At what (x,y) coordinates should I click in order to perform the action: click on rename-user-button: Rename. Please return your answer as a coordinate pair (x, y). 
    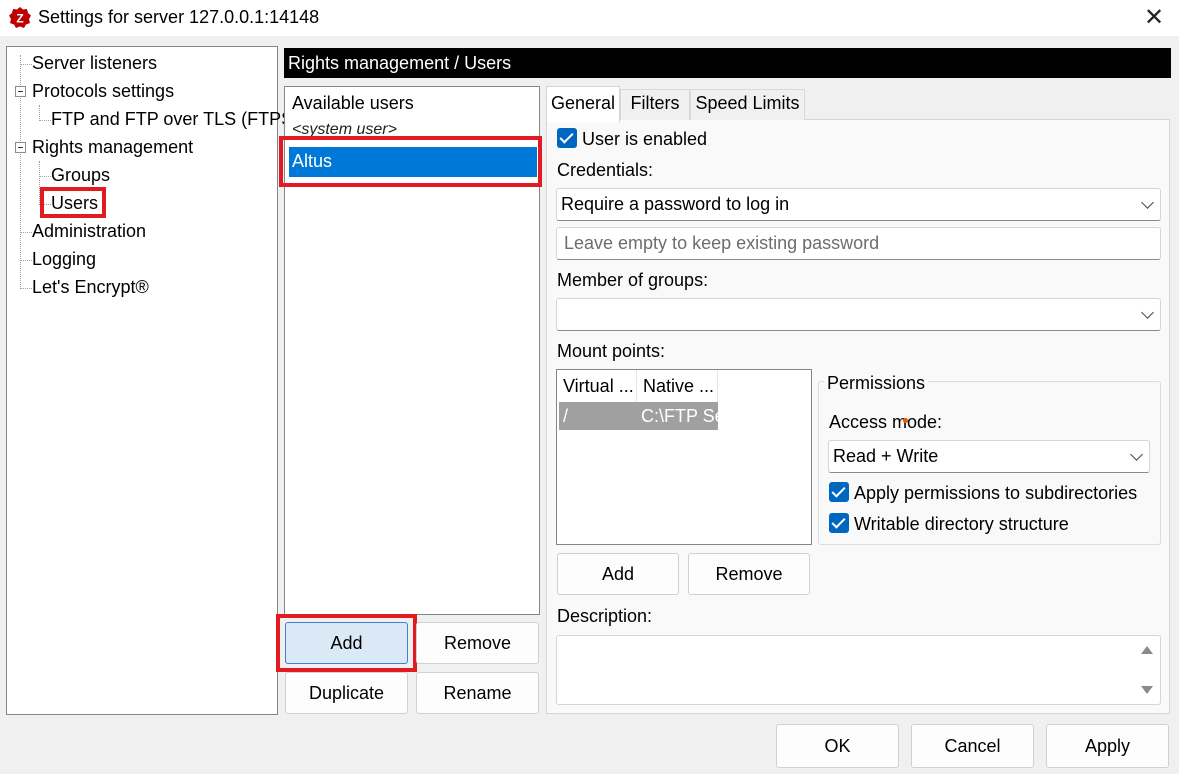
    Looking at the image, I should click on (477, 693).